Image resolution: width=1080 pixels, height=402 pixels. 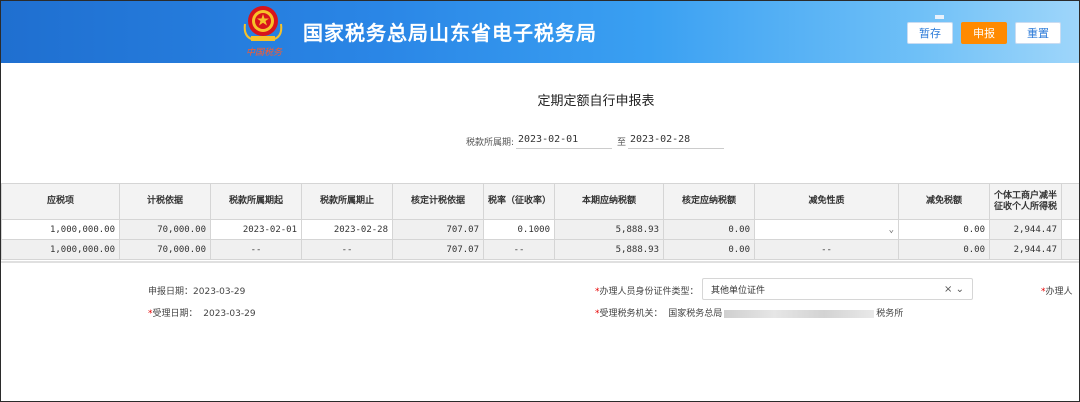 I want to click on submit-button: 申报, so click(x=984, y=33).